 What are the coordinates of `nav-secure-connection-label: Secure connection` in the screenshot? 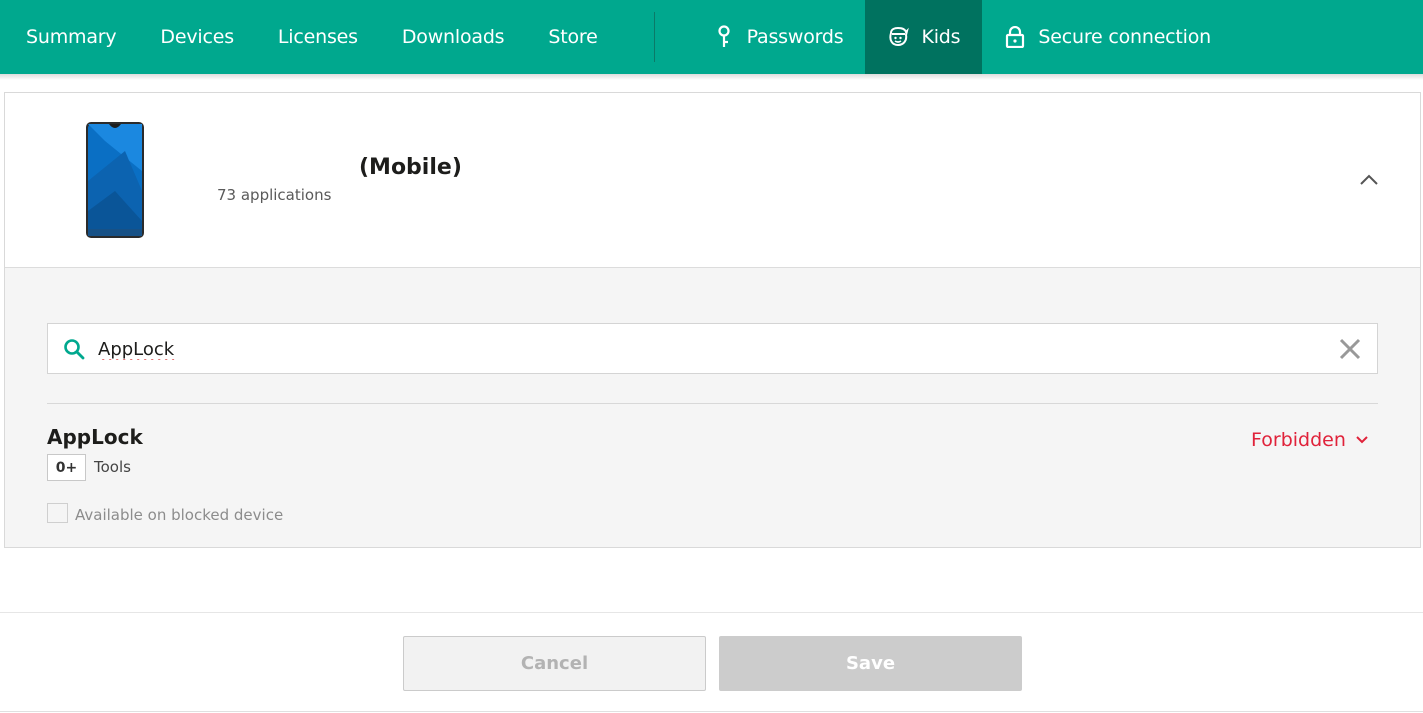 It's located at (1125, 37).